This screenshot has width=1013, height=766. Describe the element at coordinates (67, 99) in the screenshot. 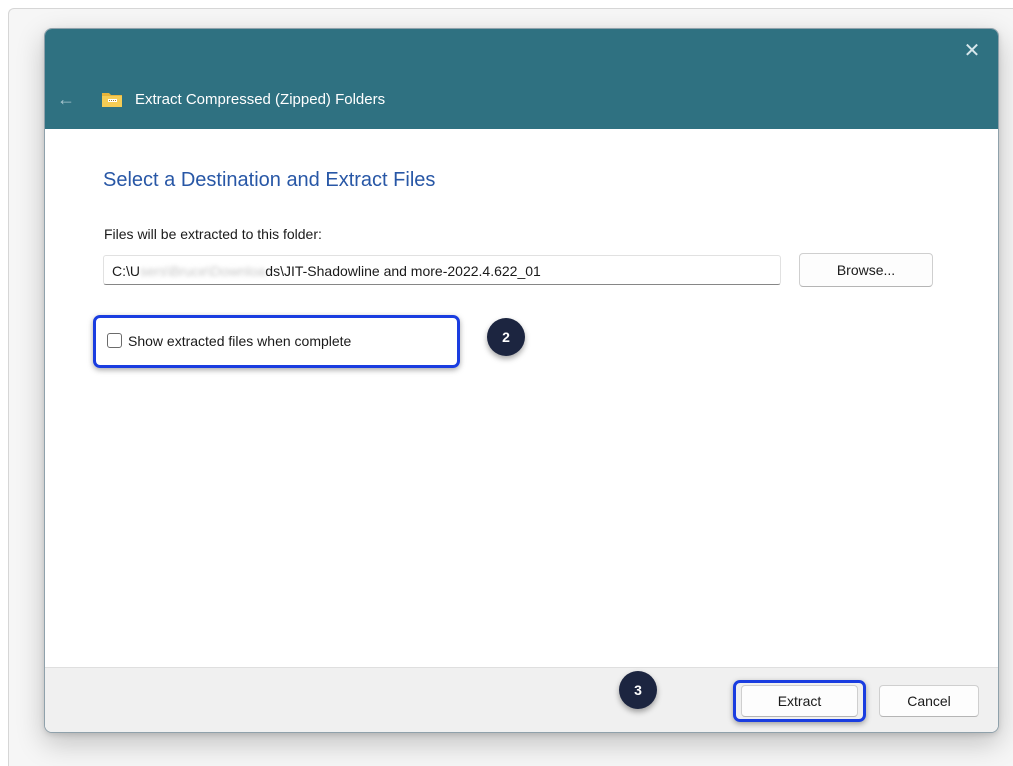

I see `back-arrow-icon: ←` at that location.